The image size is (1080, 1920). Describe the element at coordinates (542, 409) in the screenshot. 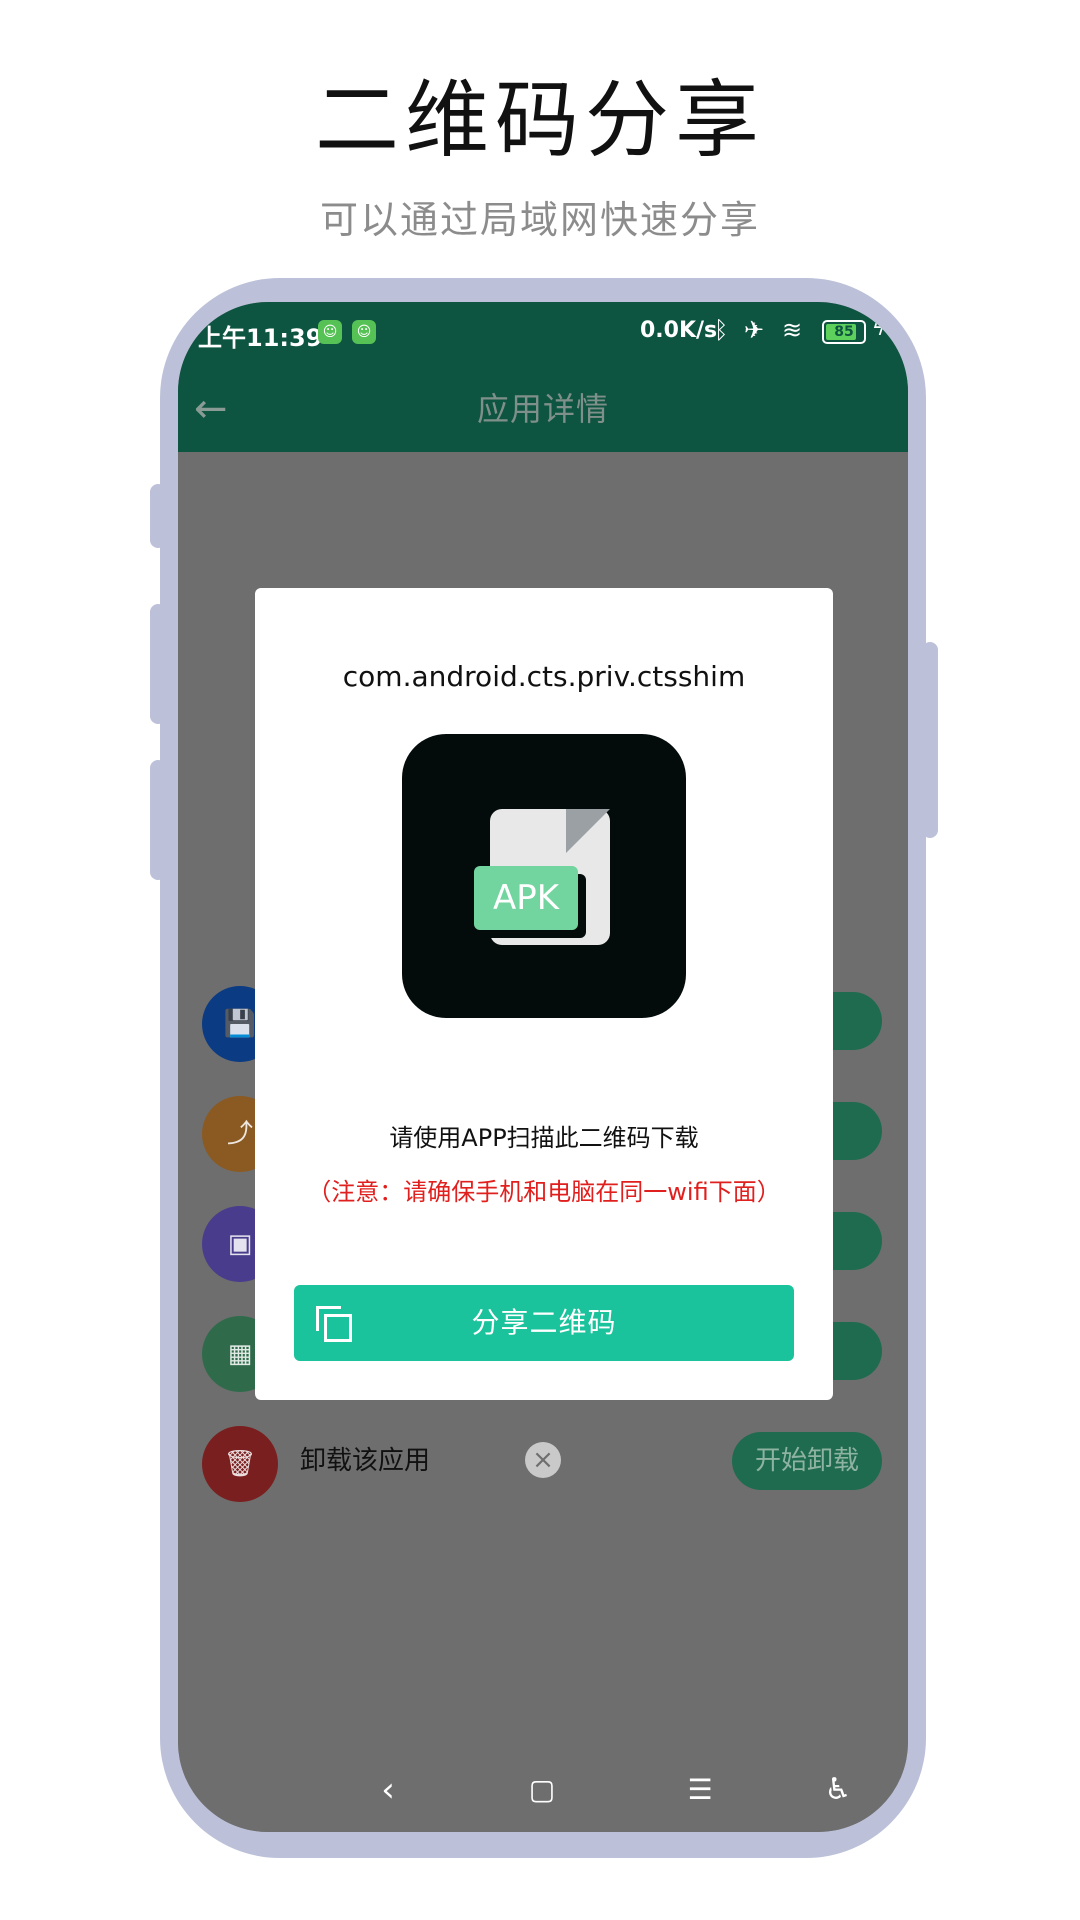

I see `page-title: 应用详情` at that location.